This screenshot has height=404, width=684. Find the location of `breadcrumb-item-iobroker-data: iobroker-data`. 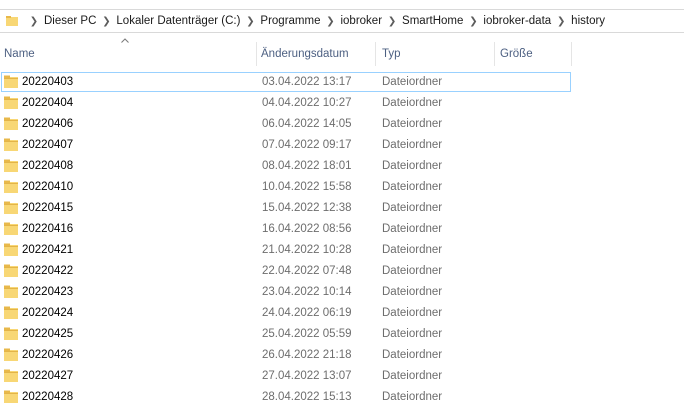

breadcrumb-item-iobroker-data: iobroker-data is located at coordinates (517, 21).